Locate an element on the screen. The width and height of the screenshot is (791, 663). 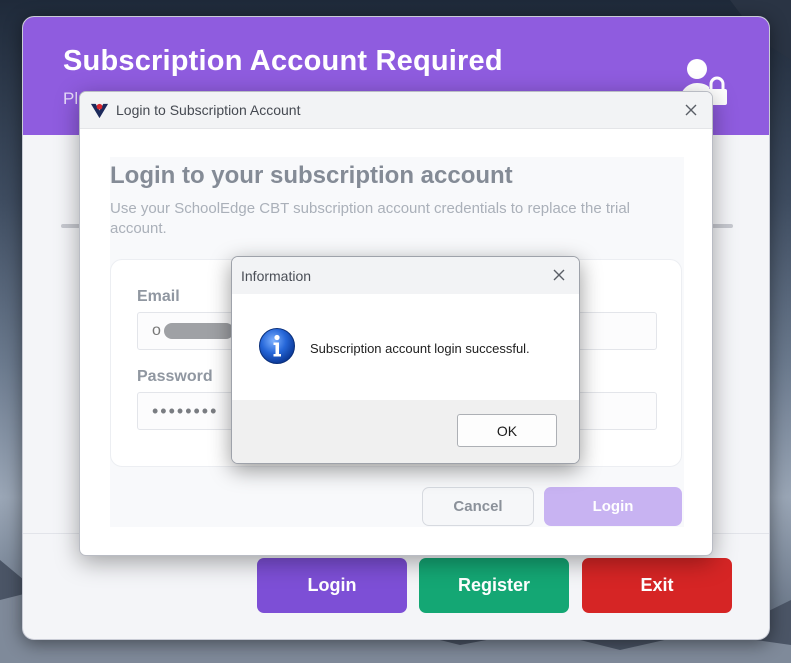
password-value: •••••••• is located at coordinates (185, 410).